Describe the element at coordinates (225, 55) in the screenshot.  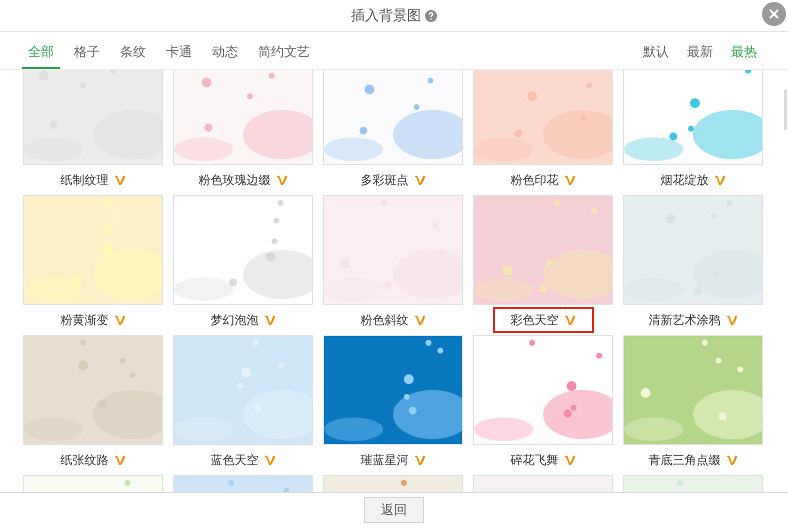
I see `category-tab: 动态` at that location.